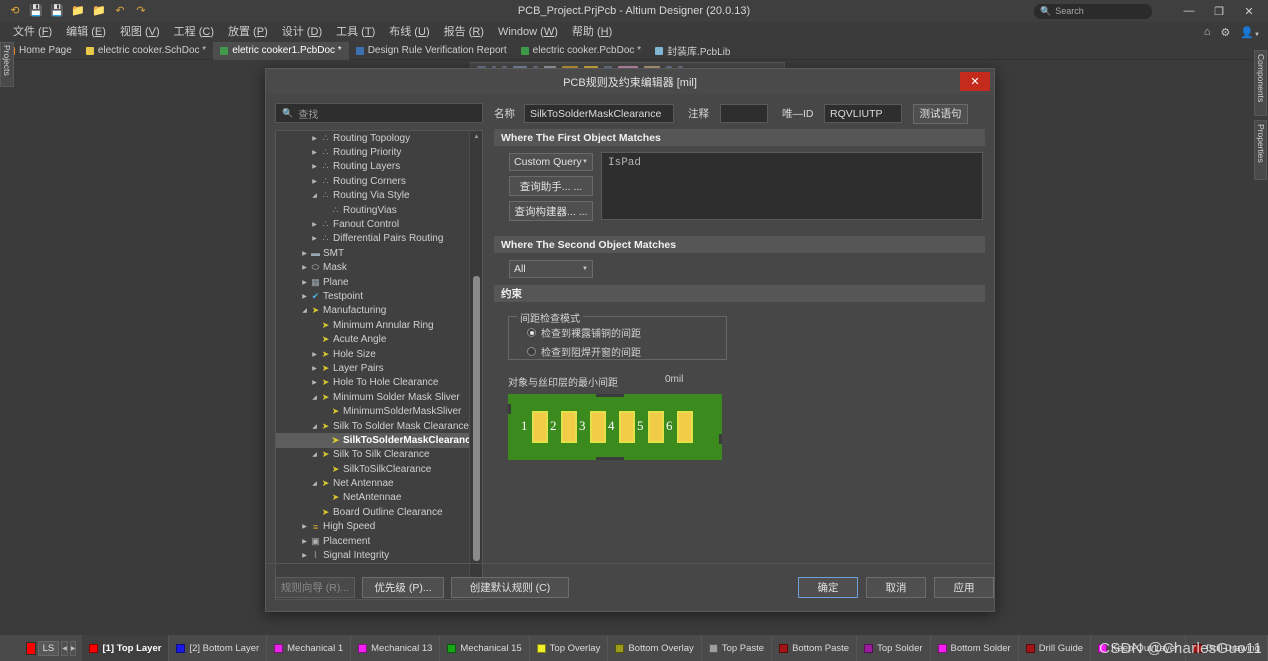  I want to click on tree-item: ▶ ➤ Hole To Hole Clearance, so click(372, 383).